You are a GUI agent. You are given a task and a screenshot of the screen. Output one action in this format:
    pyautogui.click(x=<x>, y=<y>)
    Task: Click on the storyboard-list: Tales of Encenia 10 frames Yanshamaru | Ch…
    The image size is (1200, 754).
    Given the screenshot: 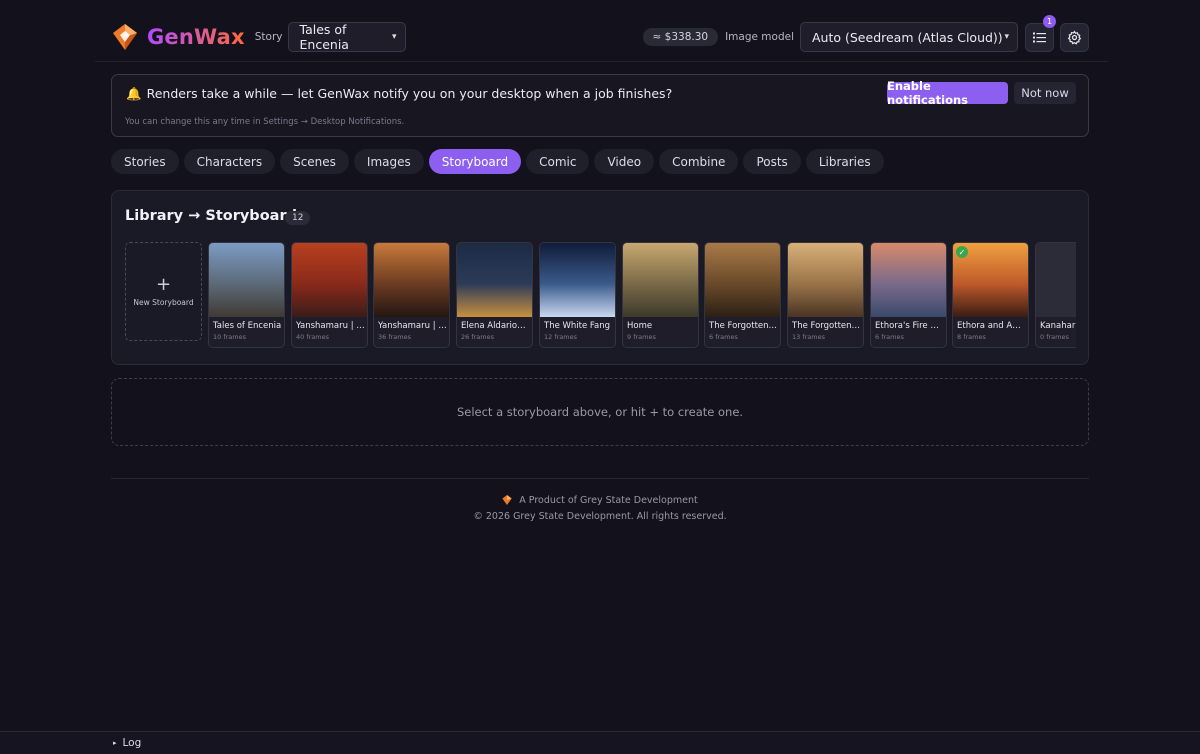 What is the action you would take?
    pyautogui.click(x=642, y=296)
    